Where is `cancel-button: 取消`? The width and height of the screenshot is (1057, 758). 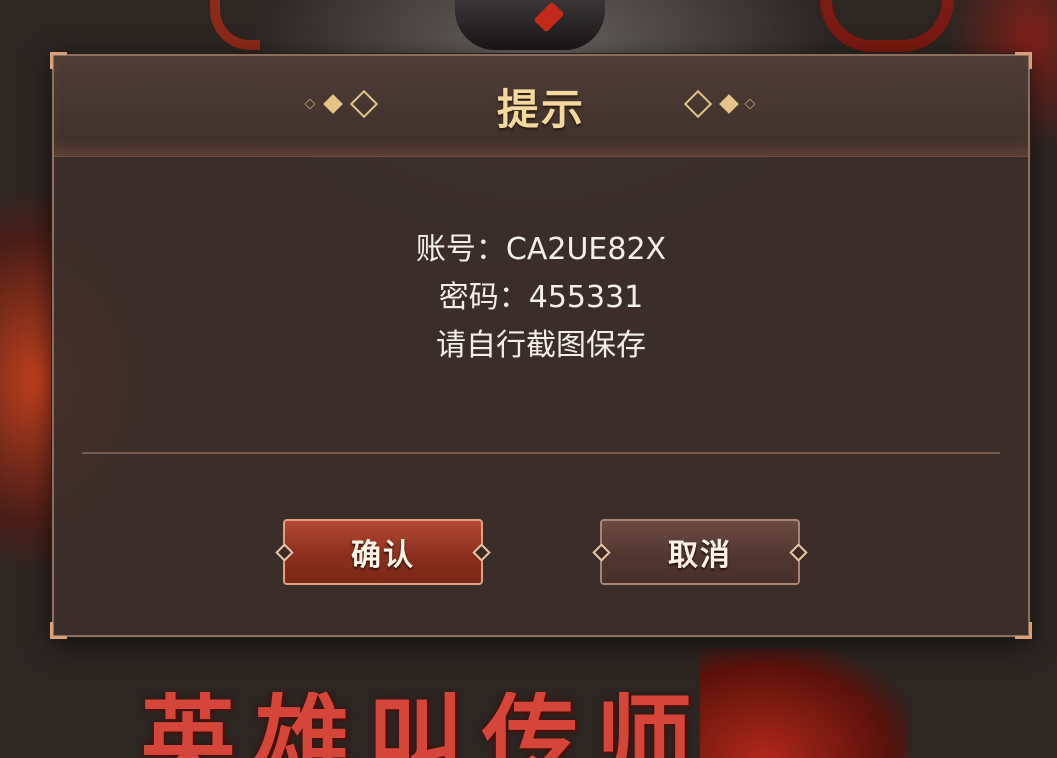 cancel-button: 取消 is located at coordinates (700, 552).